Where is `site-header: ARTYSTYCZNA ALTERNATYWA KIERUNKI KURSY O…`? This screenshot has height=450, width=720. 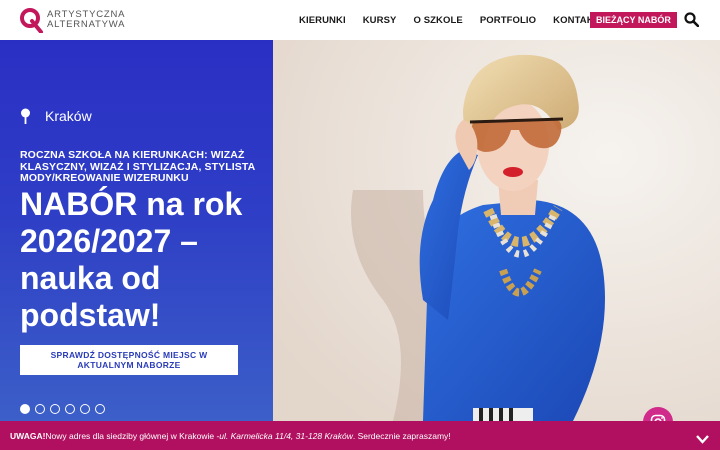
site-header: ARTYSTYCZNA ALTERNATYWA KIERUNKI KURSY O… is located at coordinates (360, 20).